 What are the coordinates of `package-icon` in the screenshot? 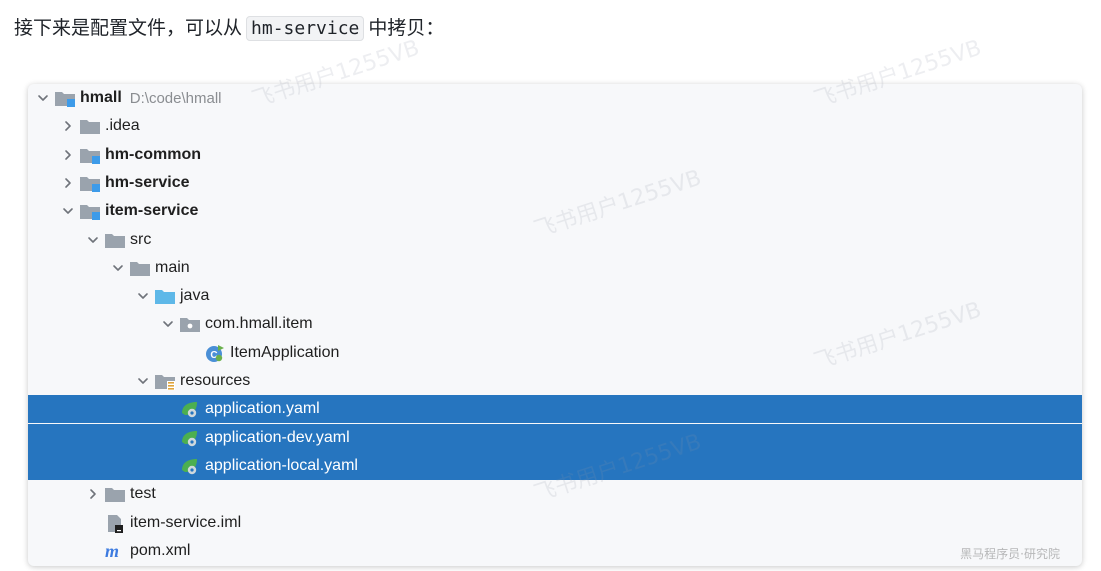 It's located at (190, 324).